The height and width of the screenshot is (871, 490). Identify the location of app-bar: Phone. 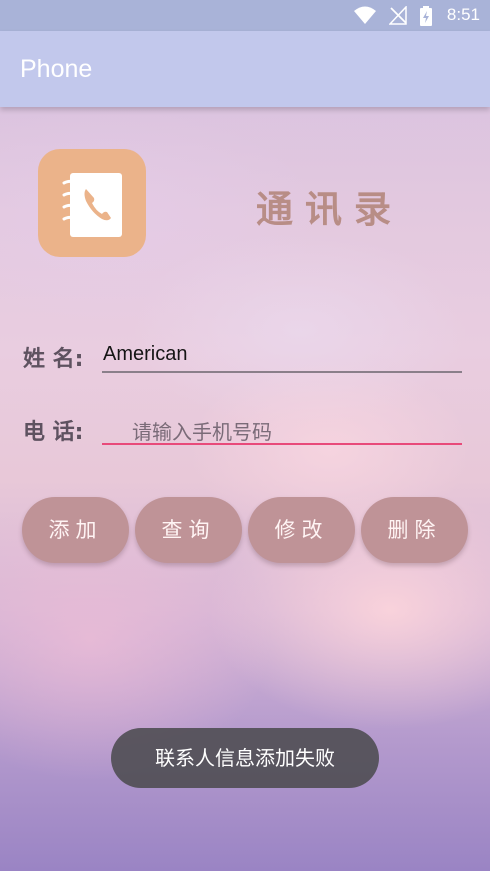
(245, 69).